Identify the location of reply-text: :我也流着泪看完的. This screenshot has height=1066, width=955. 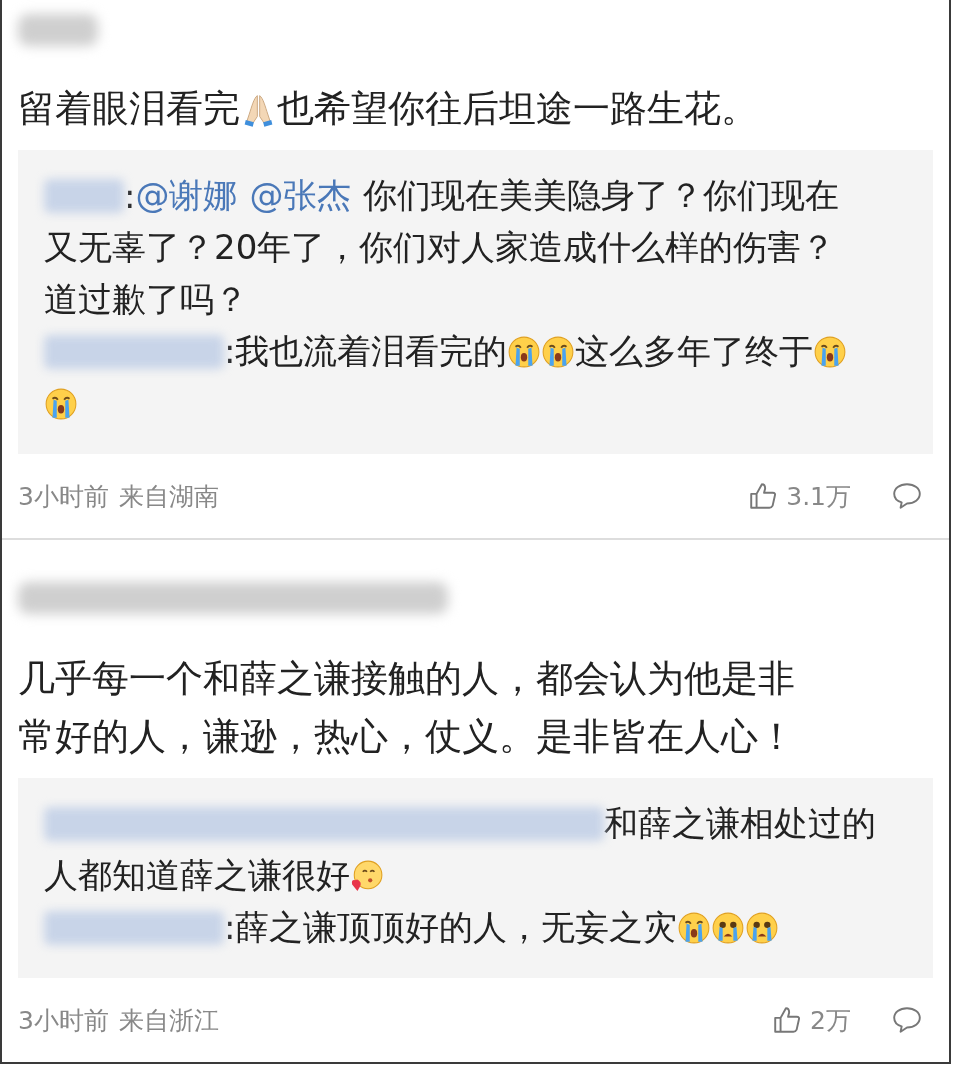
(366, 351).